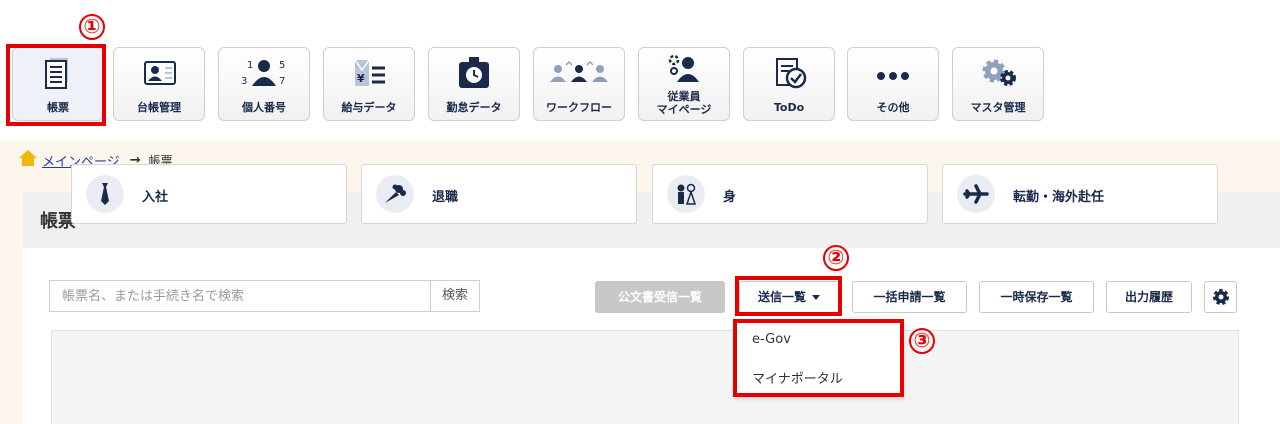 Image resolution: width=1280 pixels, height=424 pixels. What do you see at coordinates (58, 73) in the screenshot?
I see `document-list-icon` at bounding box center [58, 73].